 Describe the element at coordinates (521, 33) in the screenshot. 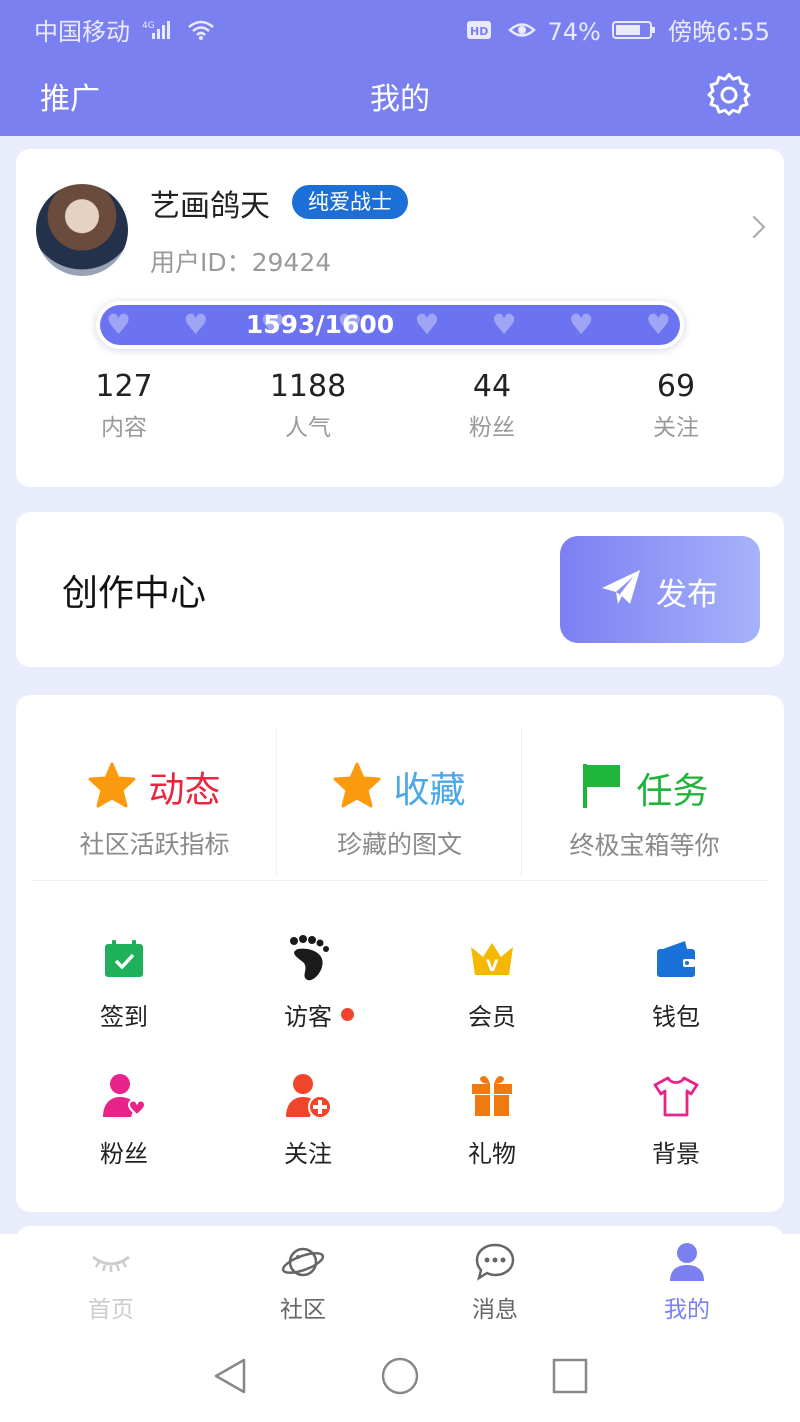

I see `eye-icon` at that location.